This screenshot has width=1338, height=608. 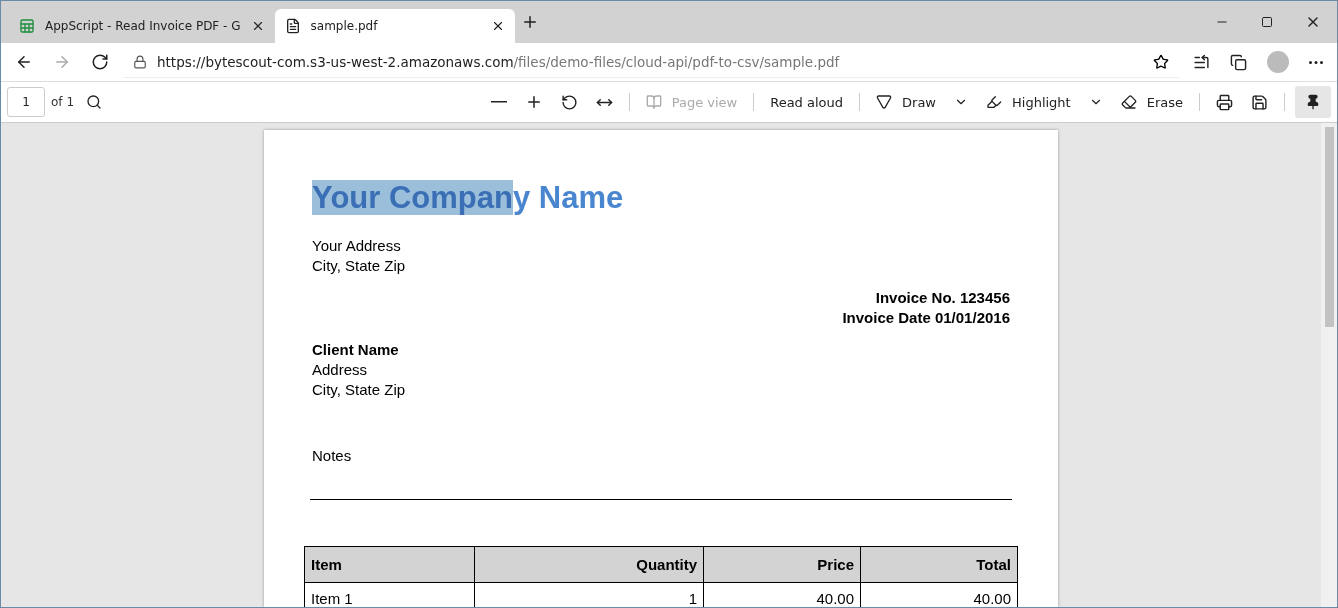 What do you see at coordinates (27, 26) in the screenshot?
I see `spreadsheet-icon` at bounding box center [27, 26].